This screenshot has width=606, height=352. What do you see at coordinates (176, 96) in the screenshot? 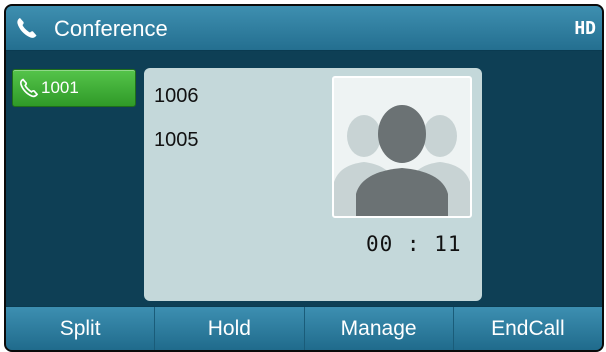
I see `participant-number: 1006` at bounding box center [176, 96].